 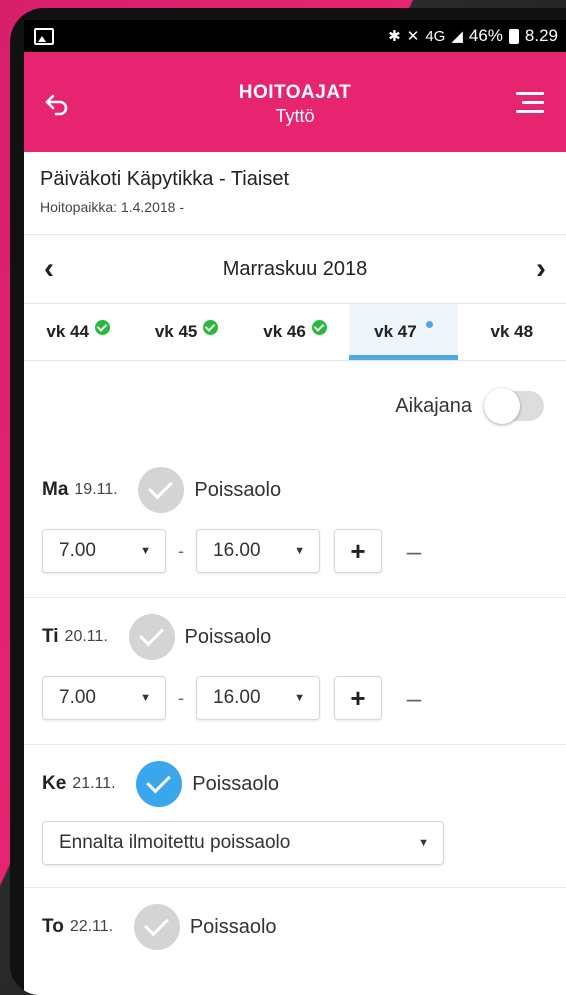 What do you see at coordinates (50, 636) in the screenshot?
I see `day-abbr: Ti` at bounding box center [50, 636].